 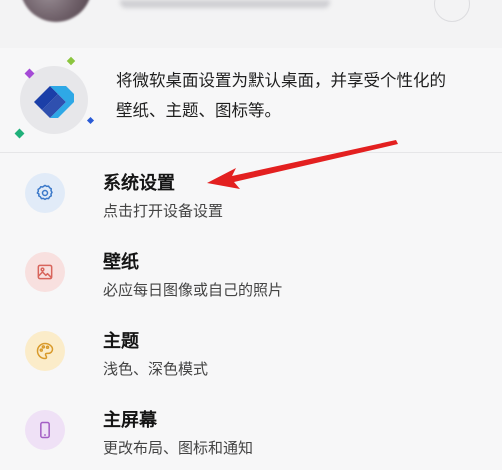 I want to click on item-subtitle: 更改布局、图标和通知, so click(x=178, y=448).